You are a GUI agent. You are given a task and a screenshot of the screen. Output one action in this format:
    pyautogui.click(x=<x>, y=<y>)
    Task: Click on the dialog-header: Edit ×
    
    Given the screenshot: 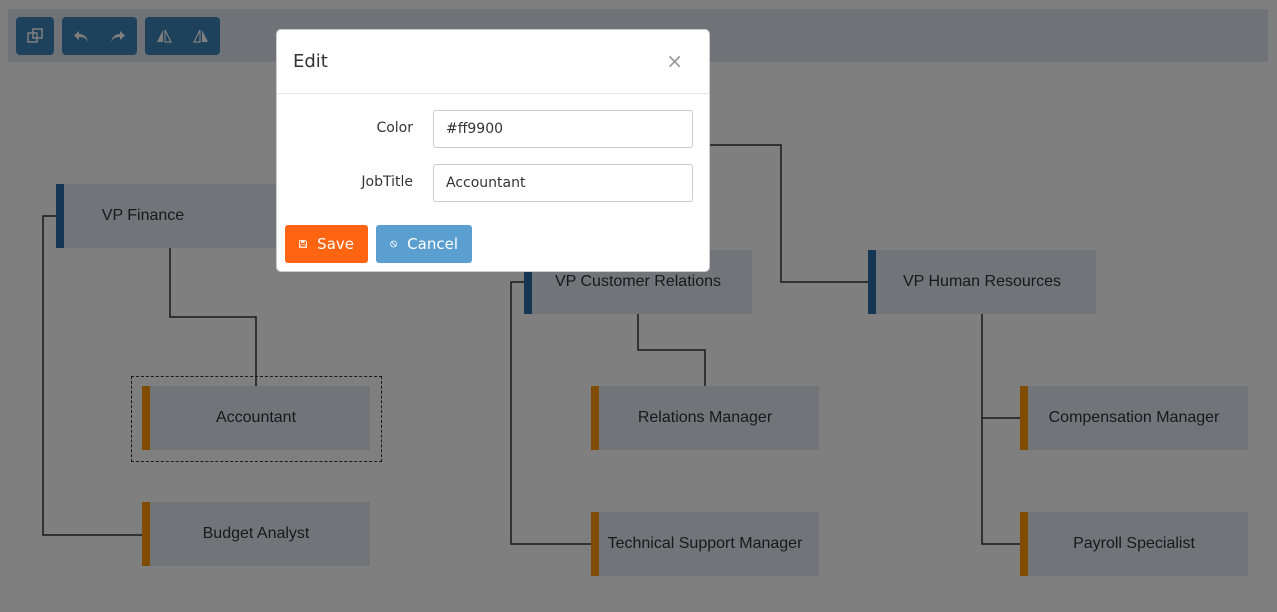 What is the action you would take?
    pyautogui.click(x=493, y=62)
    